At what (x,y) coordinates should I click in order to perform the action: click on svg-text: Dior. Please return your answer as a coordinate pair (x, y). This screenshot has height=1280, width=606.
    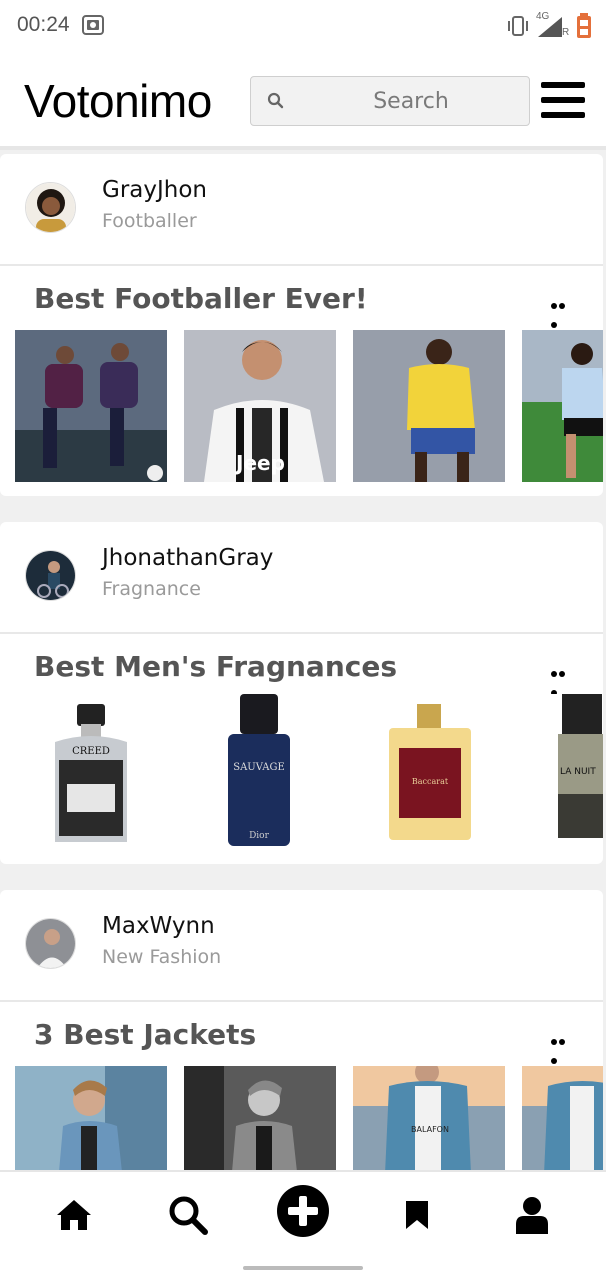
    Looking at the image, I should click on (259, 836).